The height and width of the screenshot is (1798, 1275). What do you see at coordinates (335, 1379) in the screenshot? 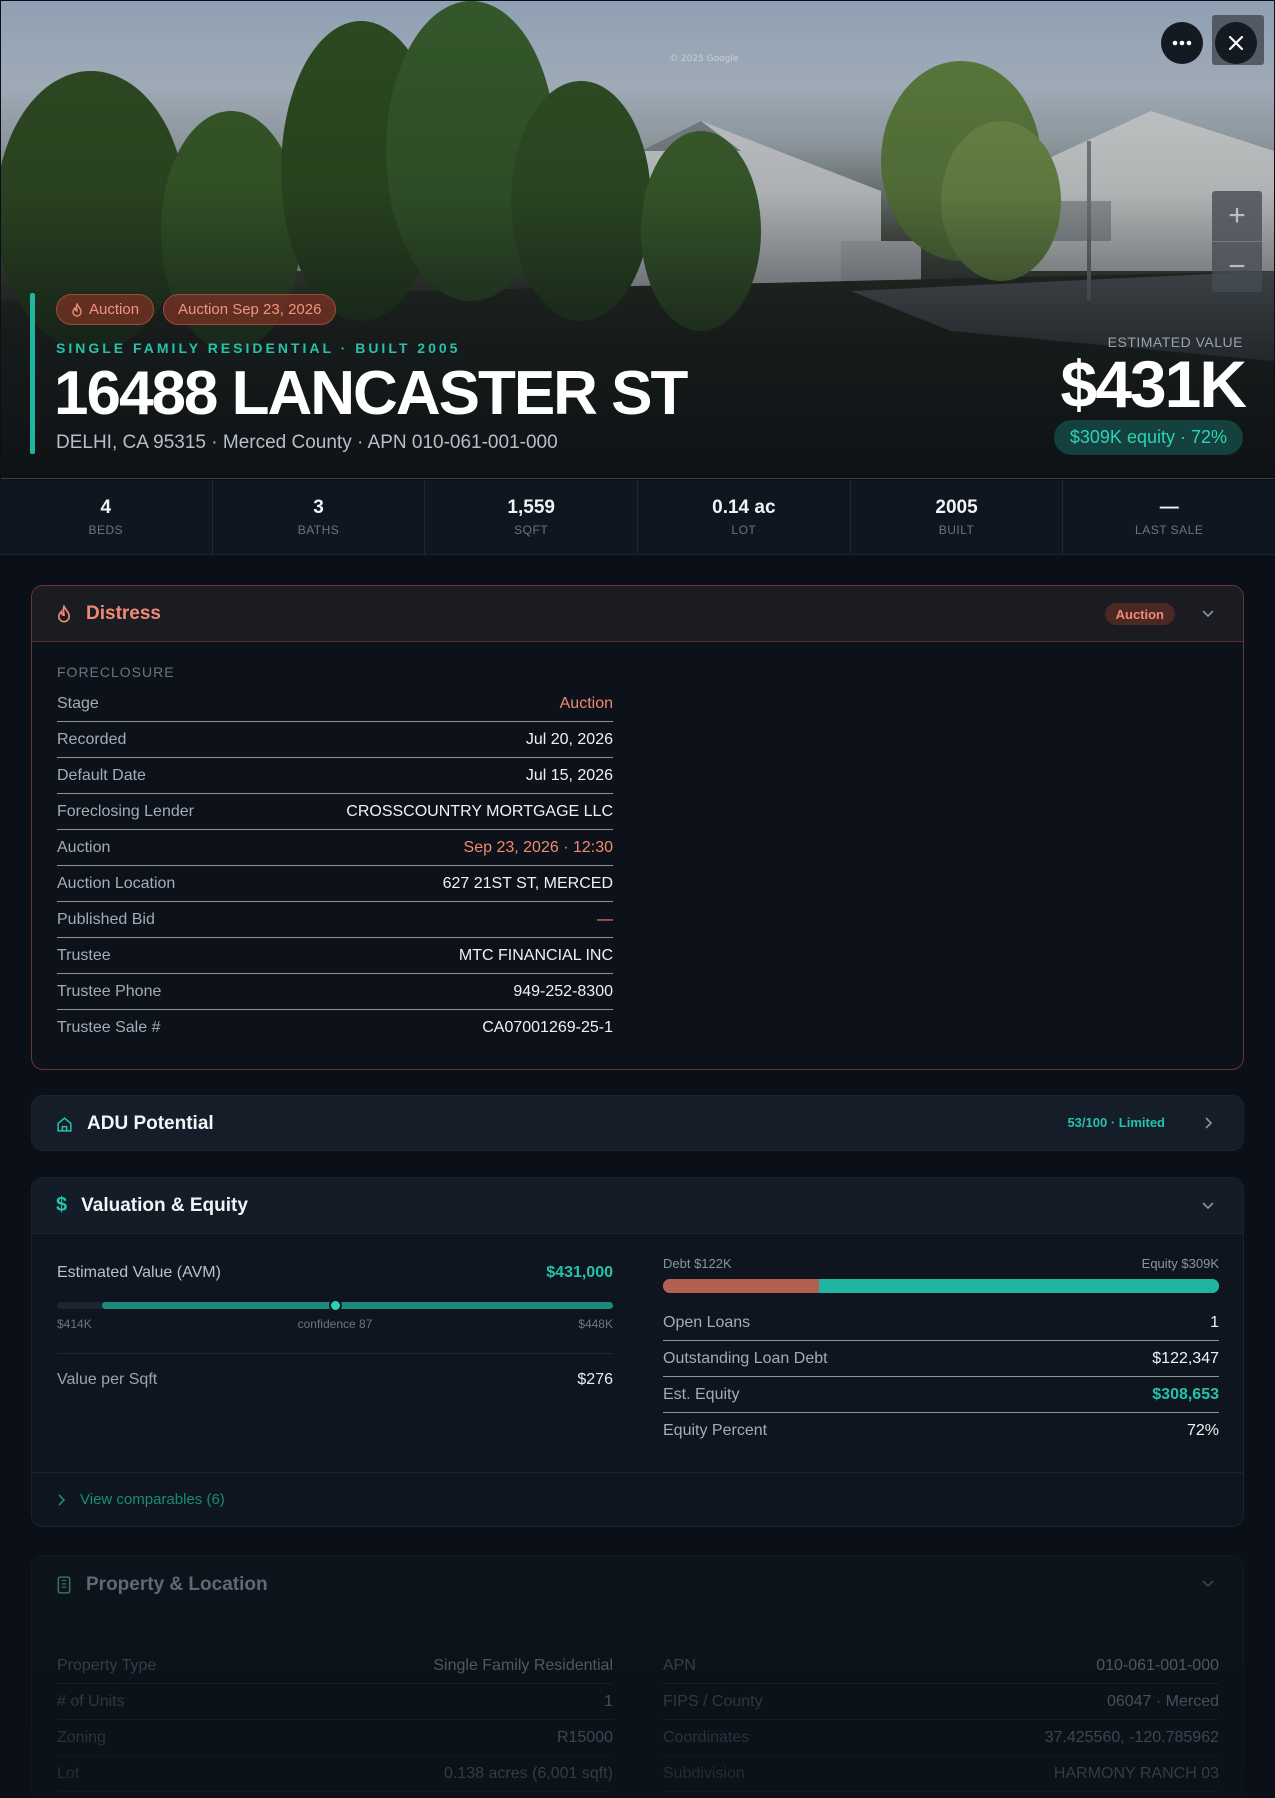
I see `value-per-sqft-row: Value per Sqft $276` at bounding box center [335, 1379].